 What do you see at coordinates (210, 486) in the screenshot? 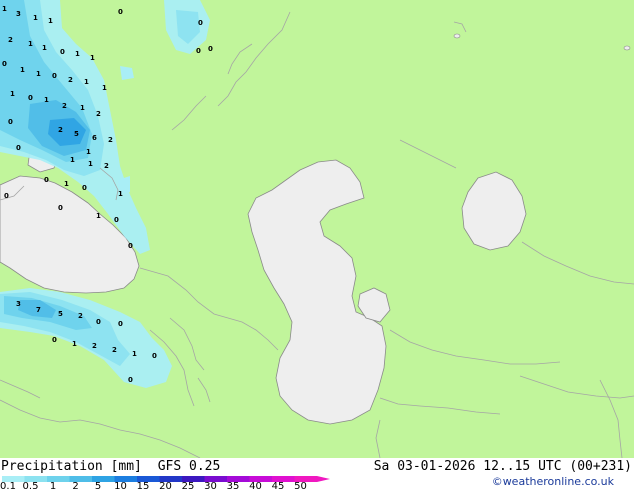
I see `color-scale-label: 30` at bounding box center [210, 486].